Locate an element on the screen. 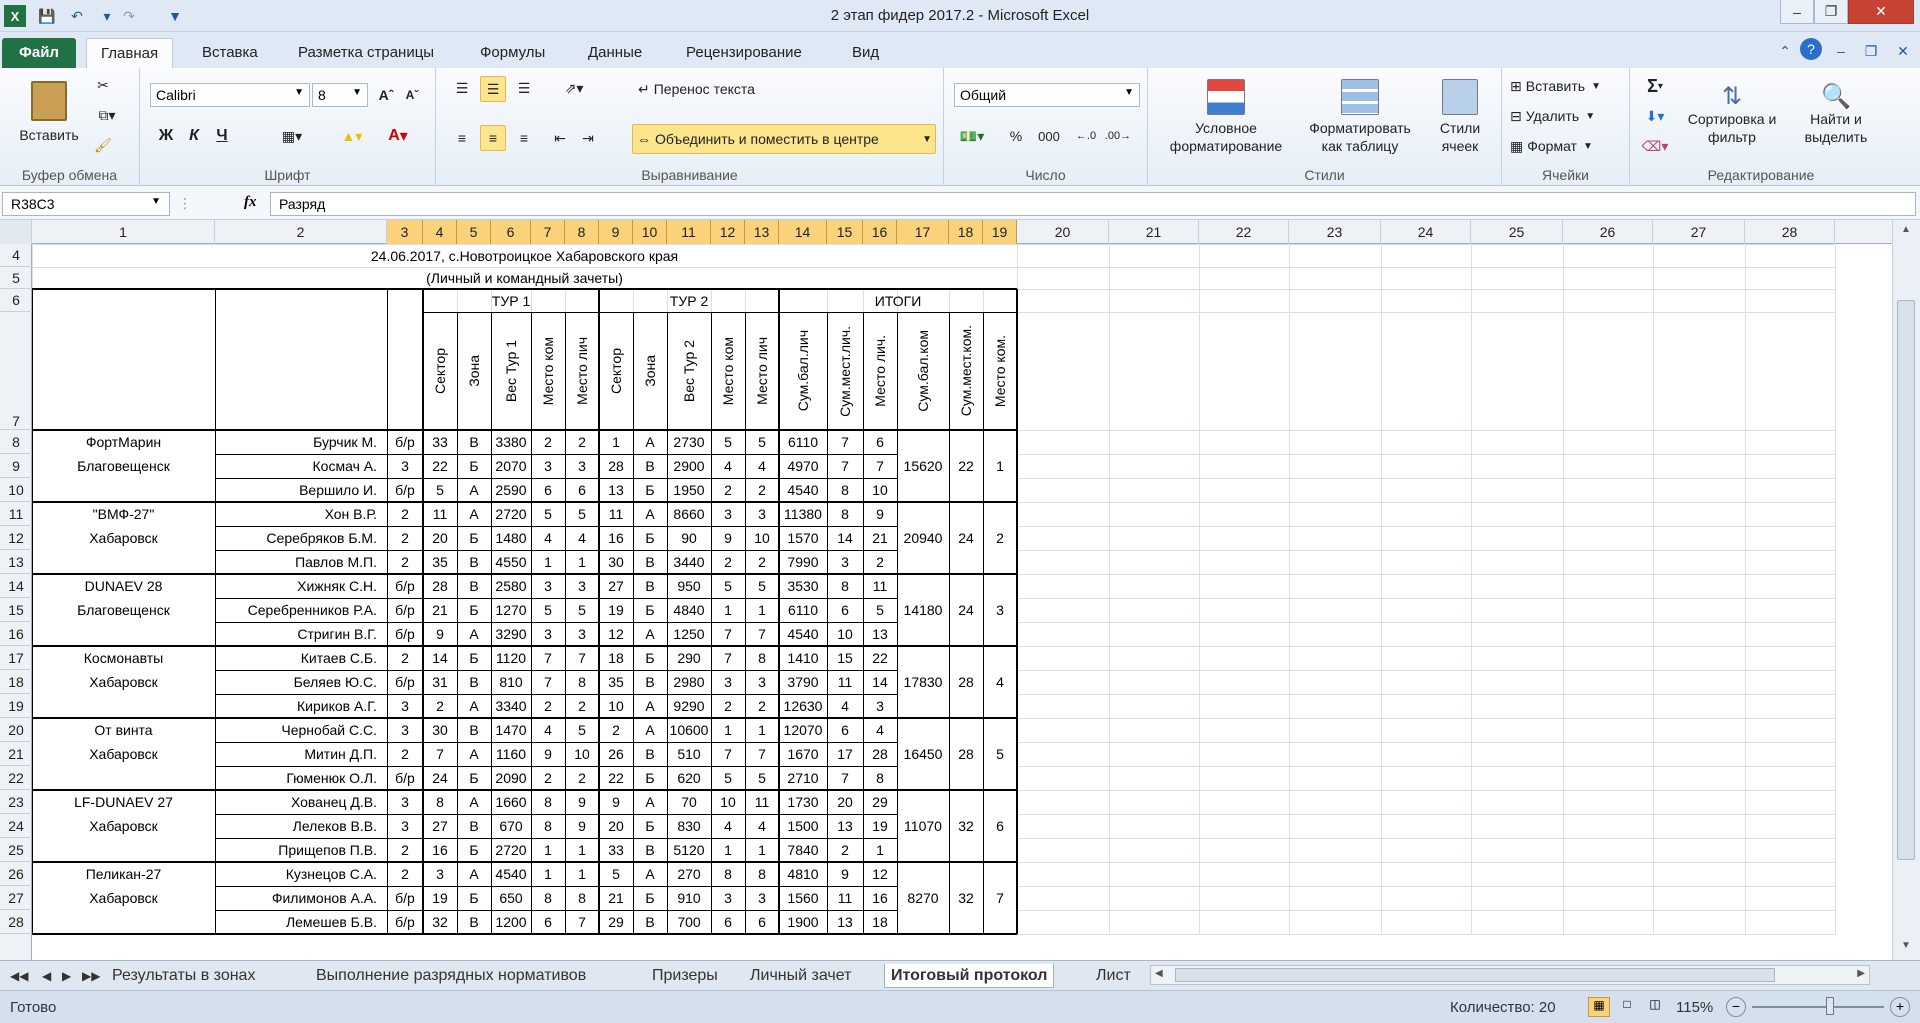  data-cell: 9 is located at coordinates (440, 634).